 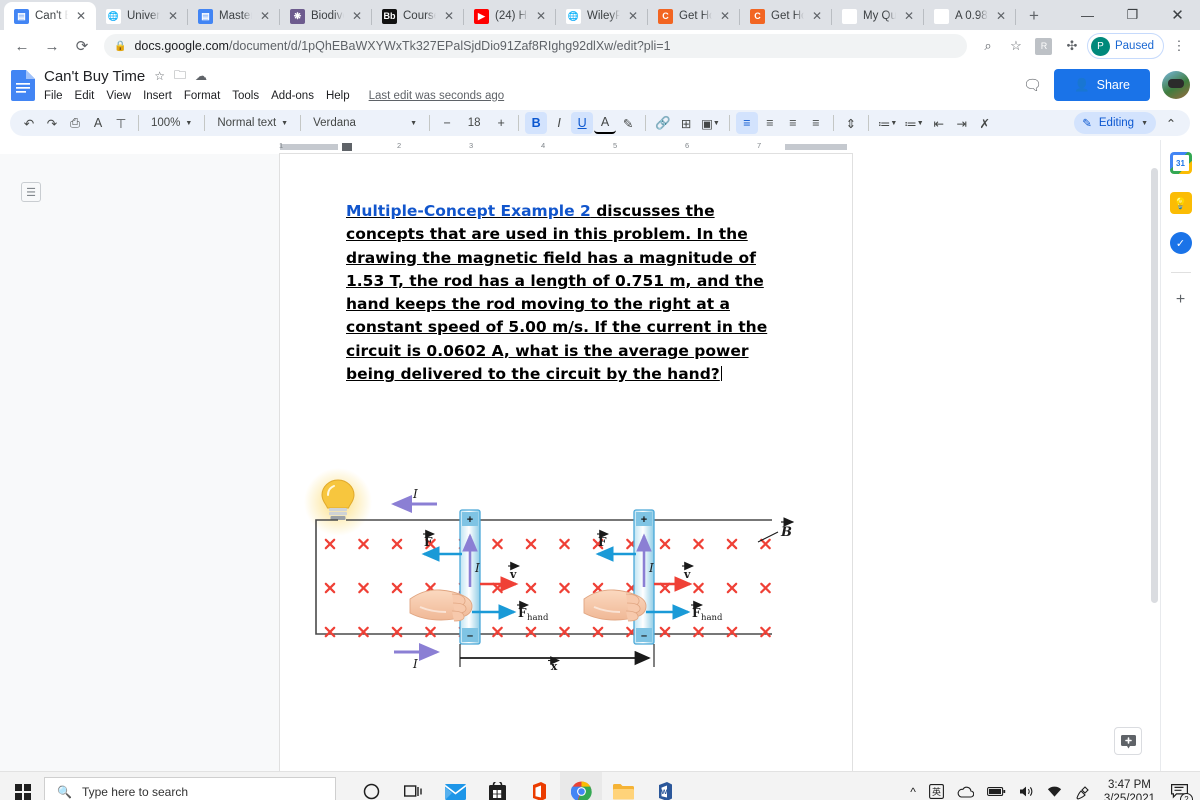 What do you see at coordinates (447, 123) in the screenshot?
I see `font-size-decrease-button: −` at bounding box center [447, 123].